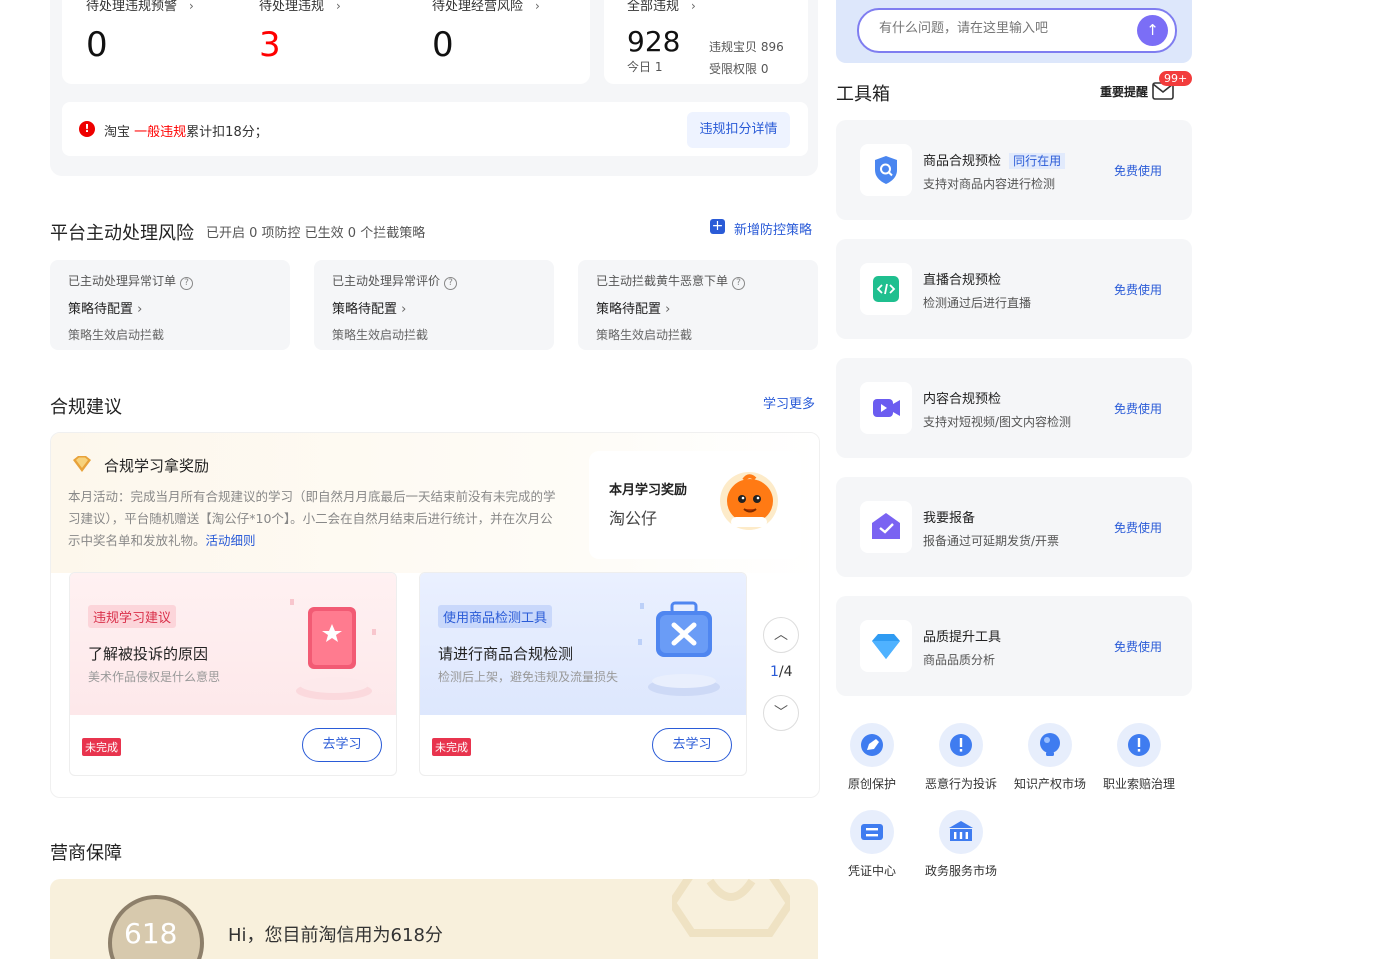  Describe the element at coordinates (785, 672) in the screenshot. I see `page-total: /4` at that location.